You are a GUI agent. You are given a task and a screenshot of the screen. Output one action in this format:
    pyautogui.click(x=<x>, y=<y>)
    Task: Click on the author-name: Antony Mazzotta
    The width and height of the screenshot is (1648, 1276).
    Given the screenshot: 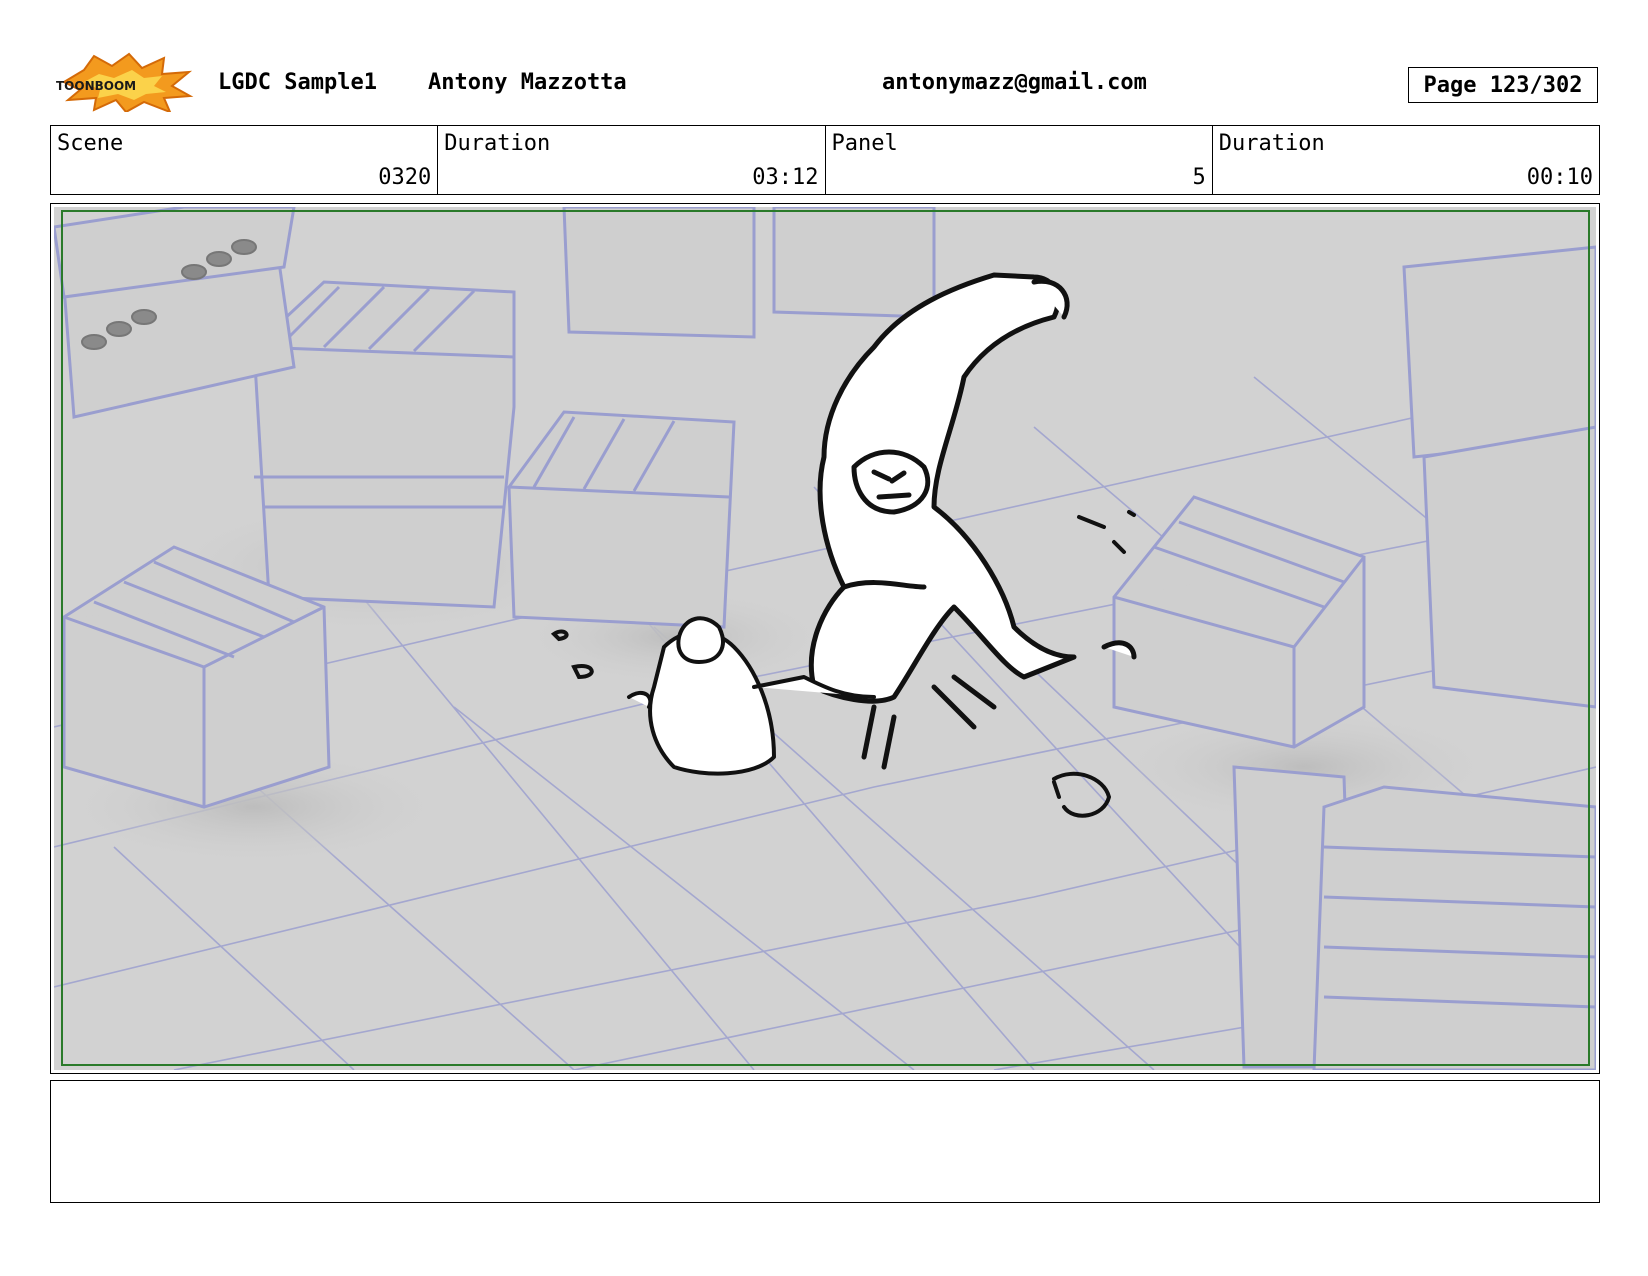 What is the action you would take?
    pyautogui.click(x=527, y=82)
    